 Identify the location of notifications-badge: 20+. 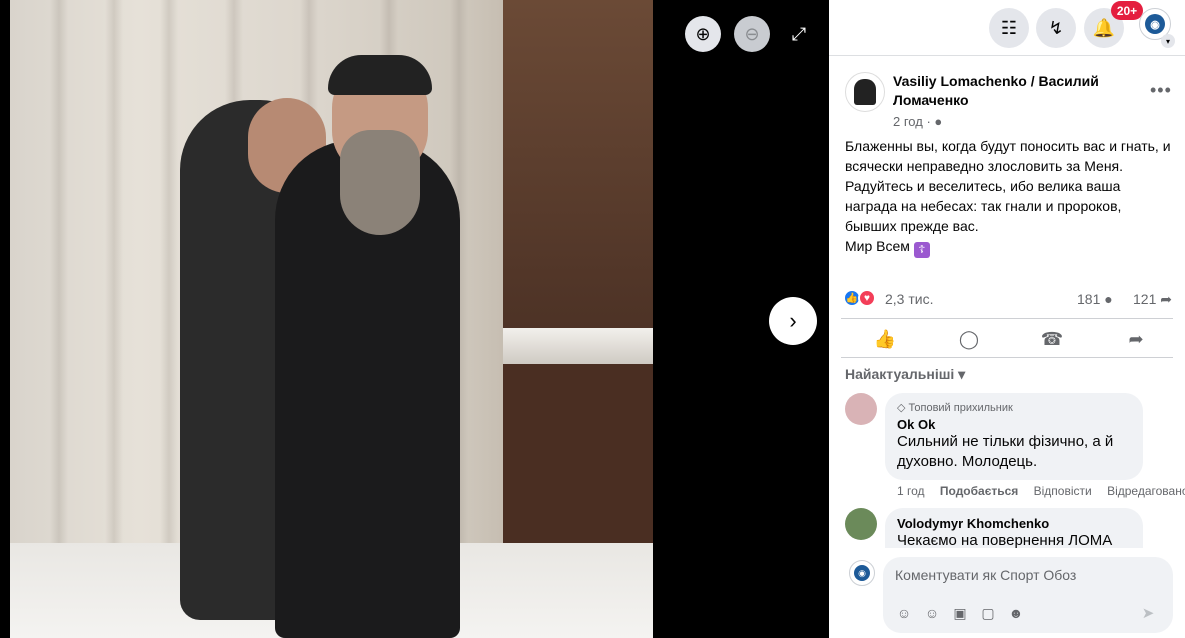
(1127, 10).